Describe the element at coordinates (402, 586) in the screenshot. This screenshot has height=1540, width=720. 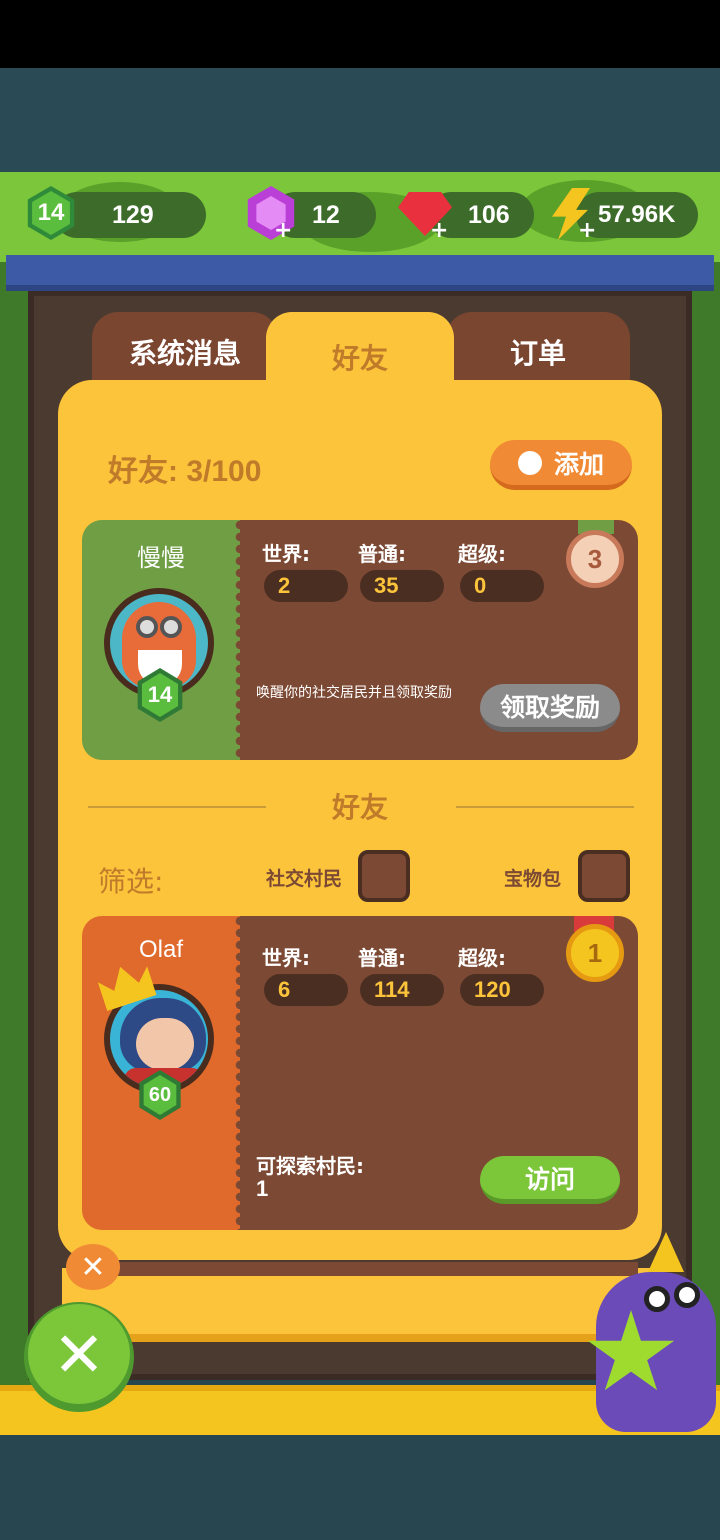
I see `stat-normal-value: 35` at that location.